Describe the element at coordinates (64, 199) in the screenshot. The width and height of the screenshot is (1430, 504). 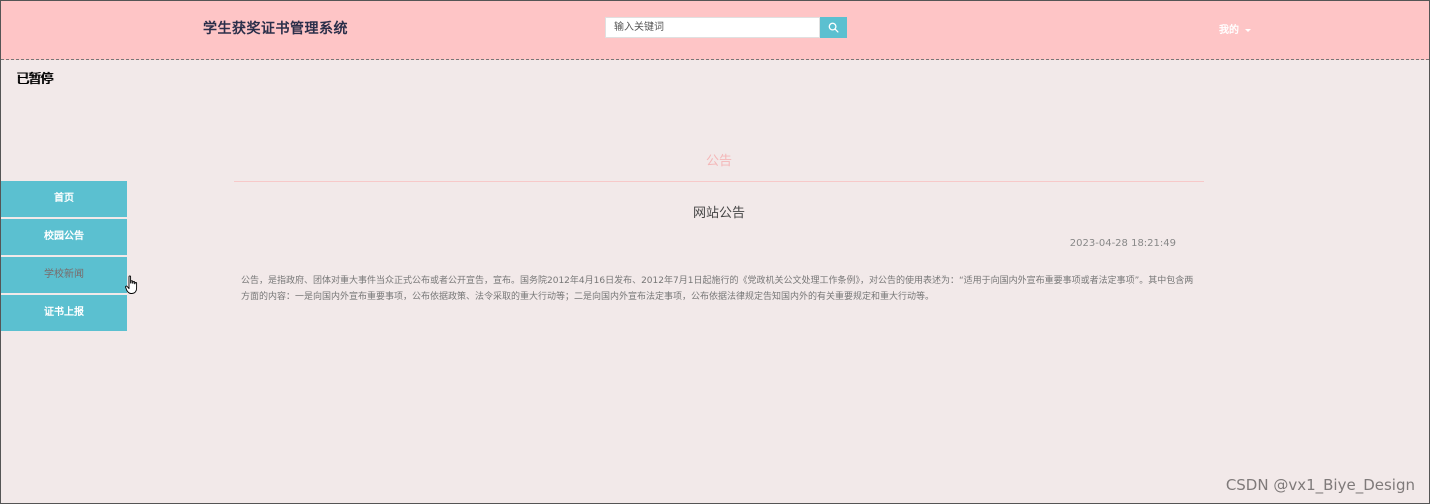
I see `sidebar-item-home: 首页` at that location.